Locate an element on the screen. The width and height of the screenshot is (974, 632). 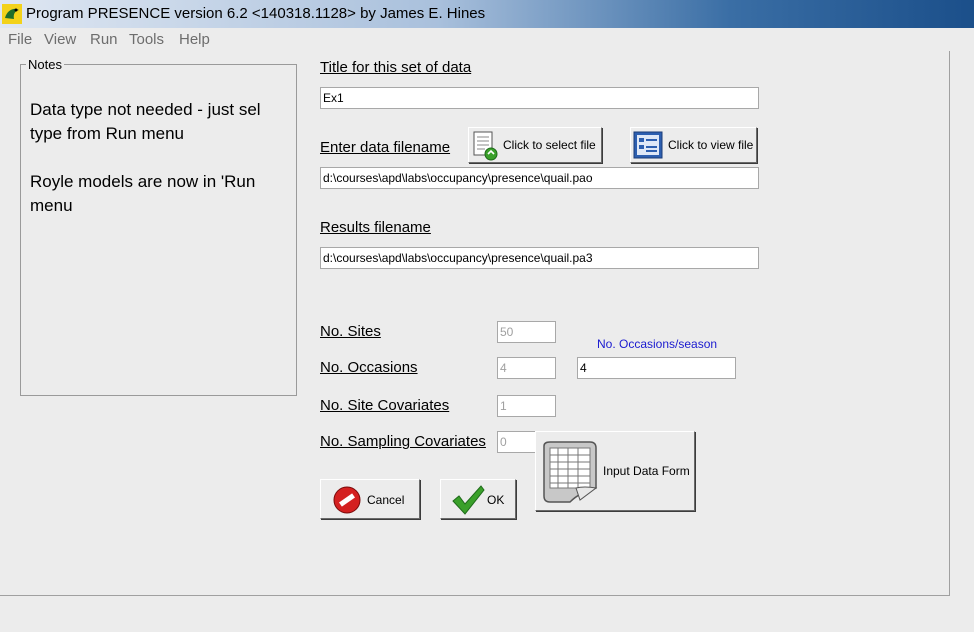
view-file-button: Click to view file is located at coordinates (693, 145).